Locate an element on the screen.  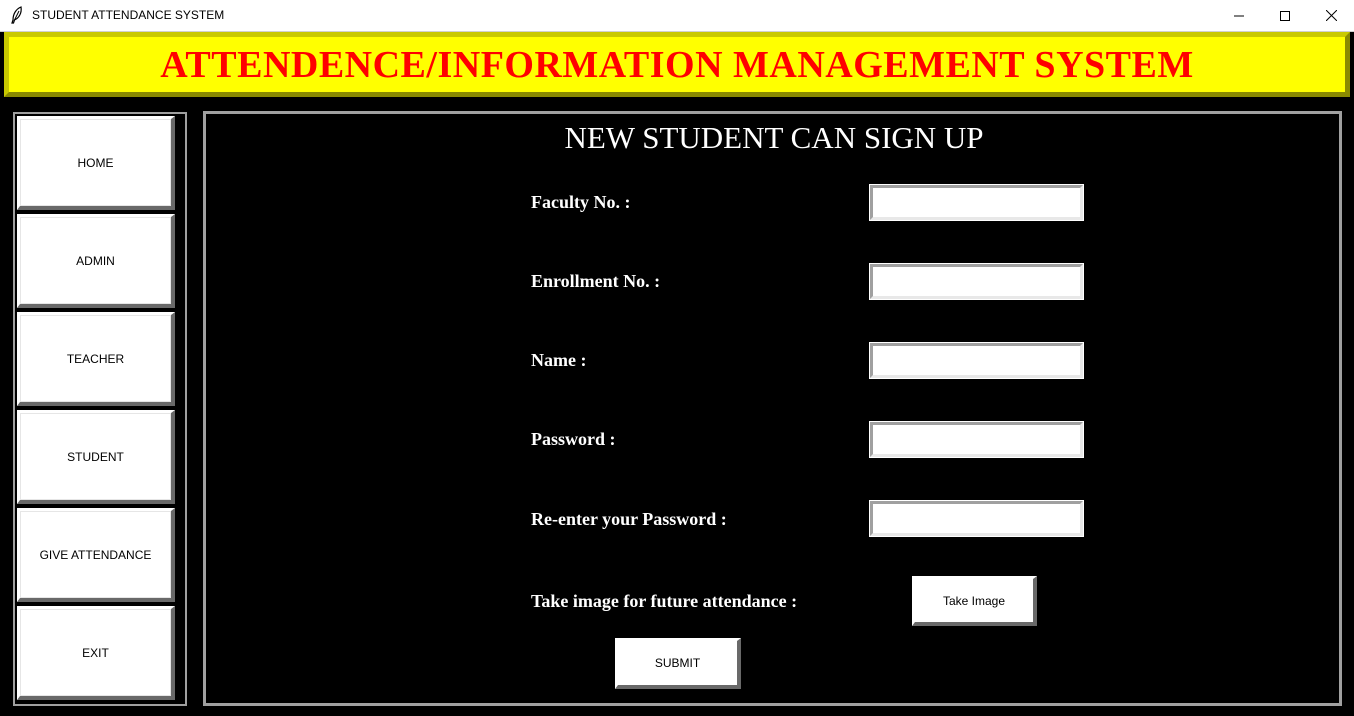
sidebar-item-teacher: TEACHER is located at coordinates (96, 359).